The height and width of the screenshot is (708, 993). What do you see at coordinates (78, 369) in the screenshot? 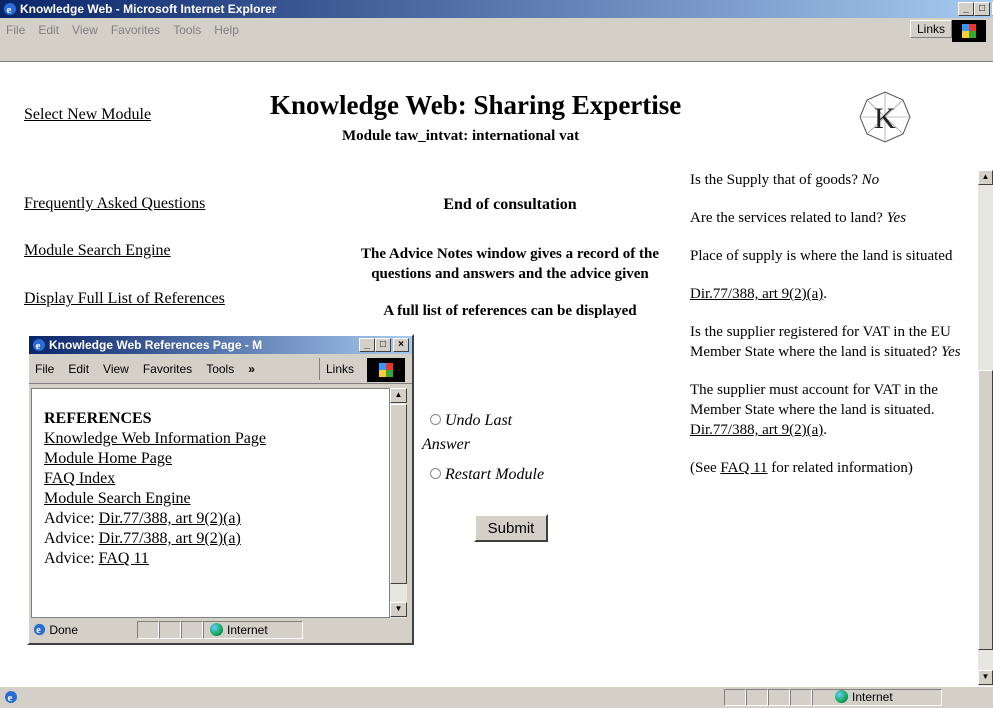
I see `popup-menu-edit: Edit` at bounding box center [78, 369].